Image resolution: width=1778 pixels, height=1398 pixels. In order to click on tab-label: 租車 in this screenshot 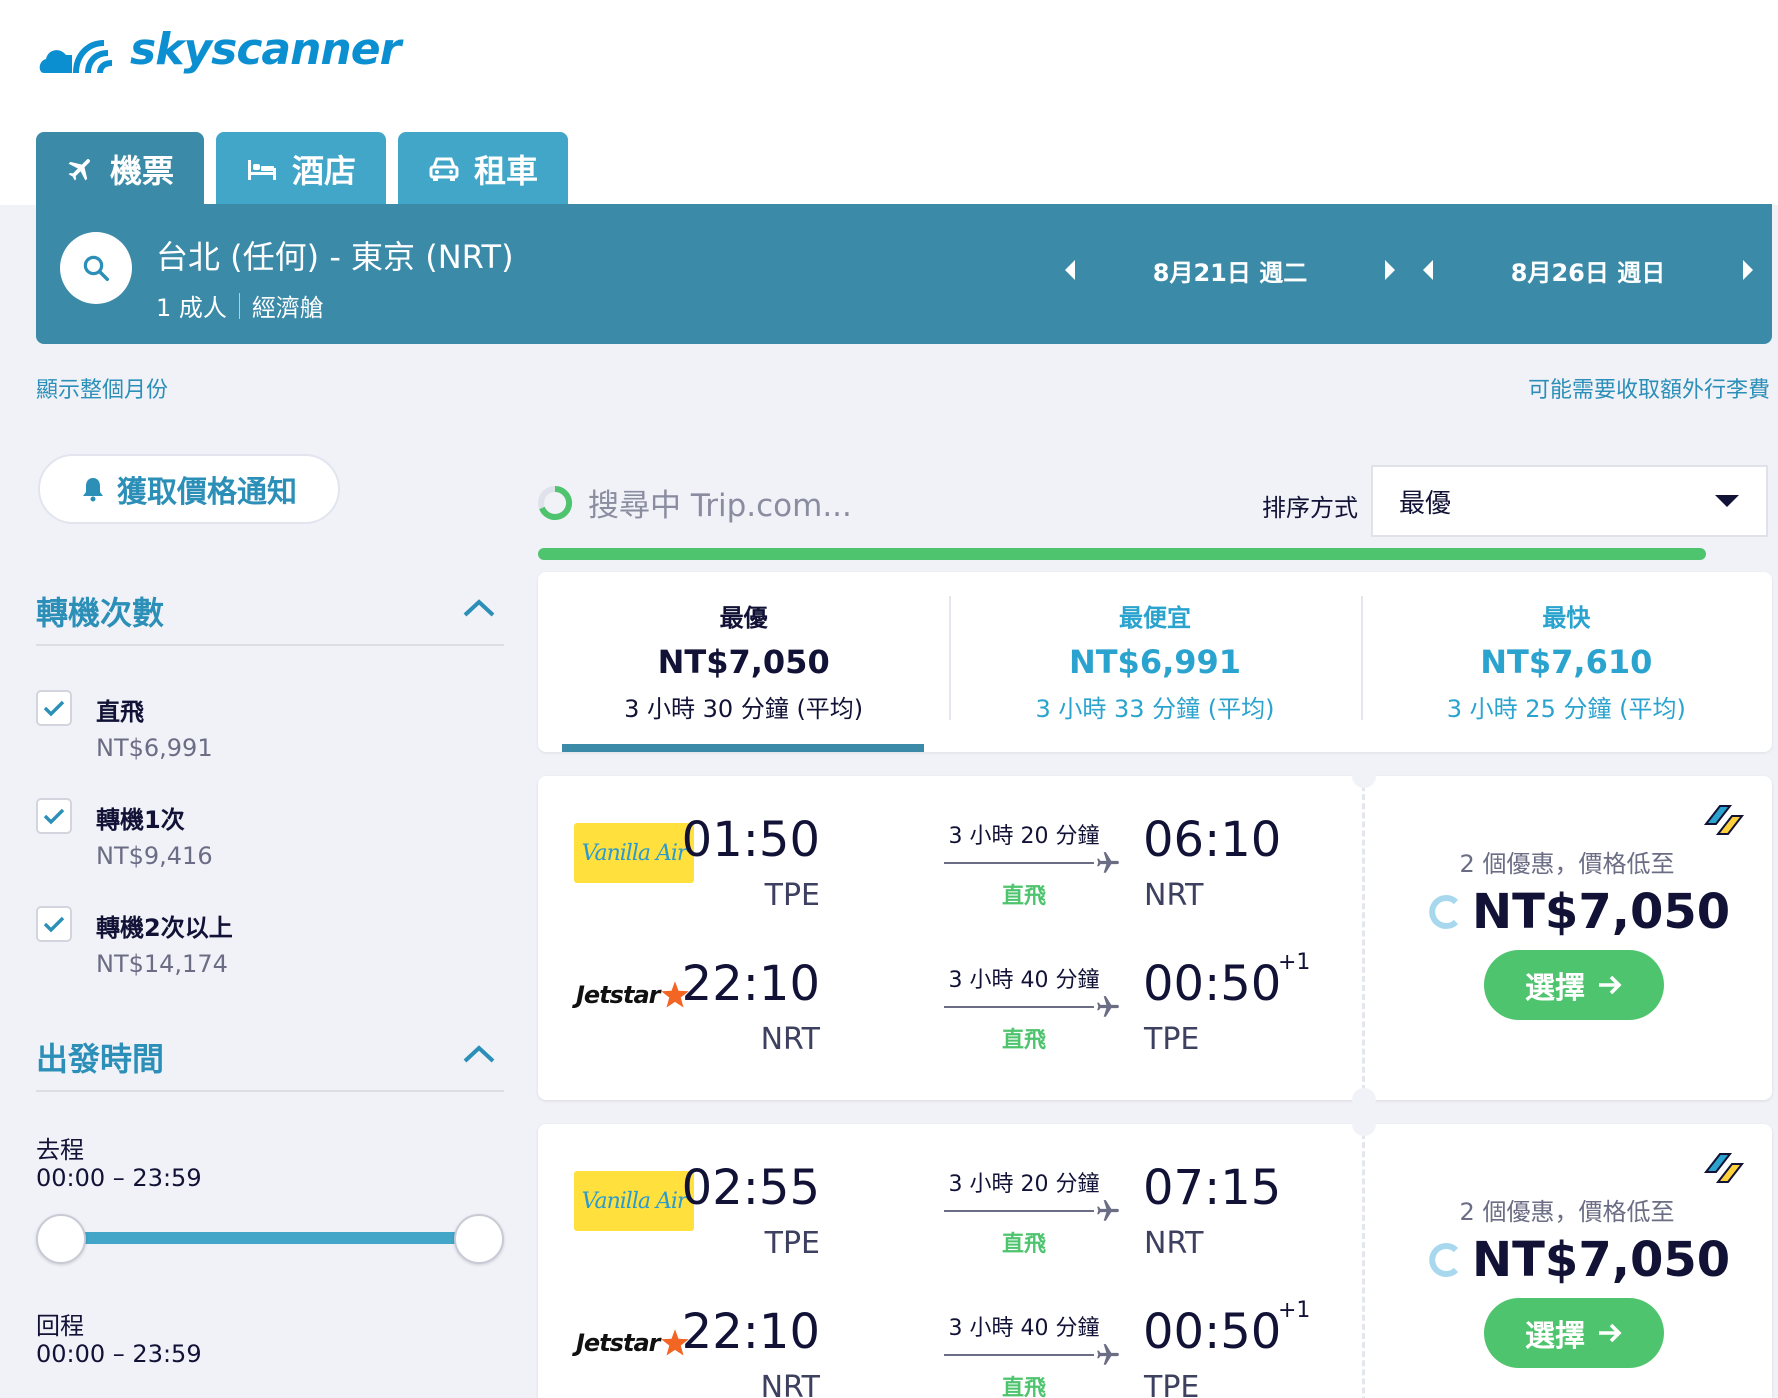, I will do `click(506, 170)`.